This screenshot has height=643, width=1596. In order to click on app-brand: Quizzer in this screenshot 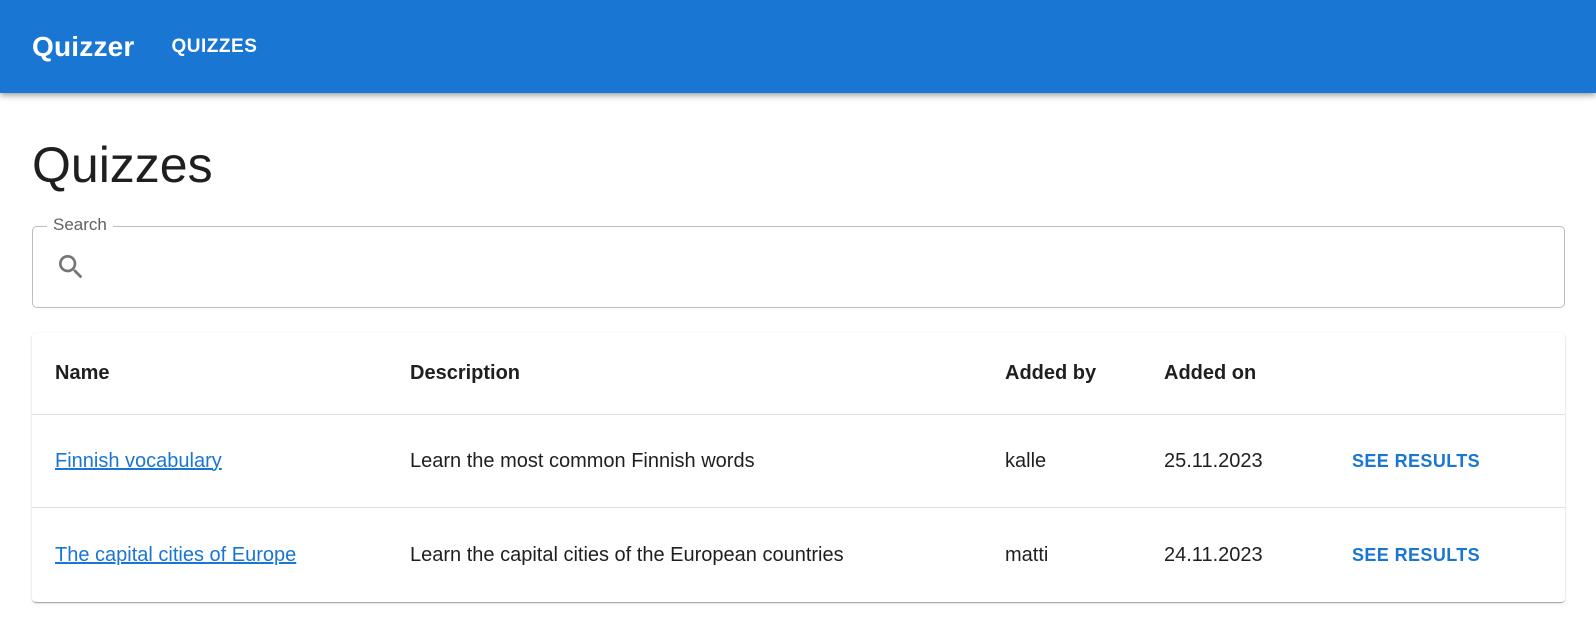, I will do `click(83, 47)`.